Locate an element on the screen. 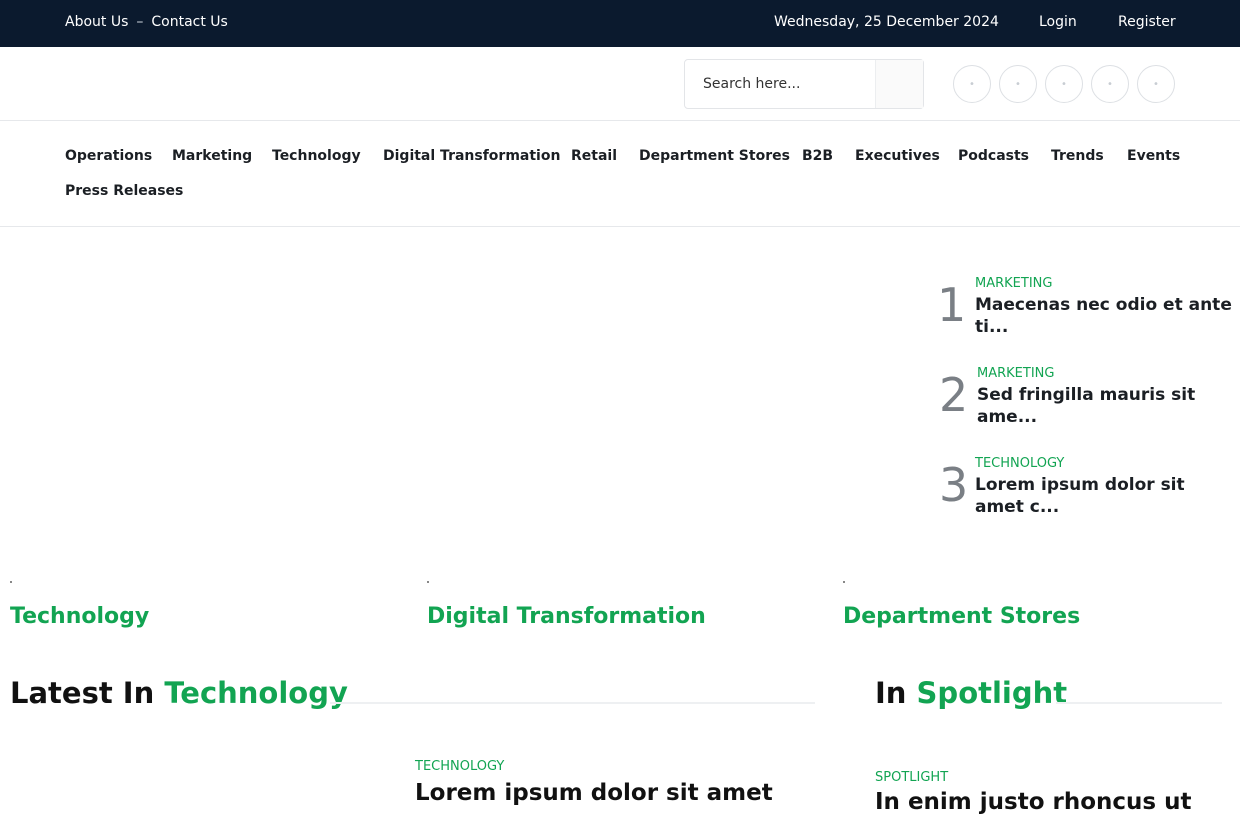 Image resolution: width=1240 pixels, height=815 pixels. search-icon is located at coordinates (900, 84).